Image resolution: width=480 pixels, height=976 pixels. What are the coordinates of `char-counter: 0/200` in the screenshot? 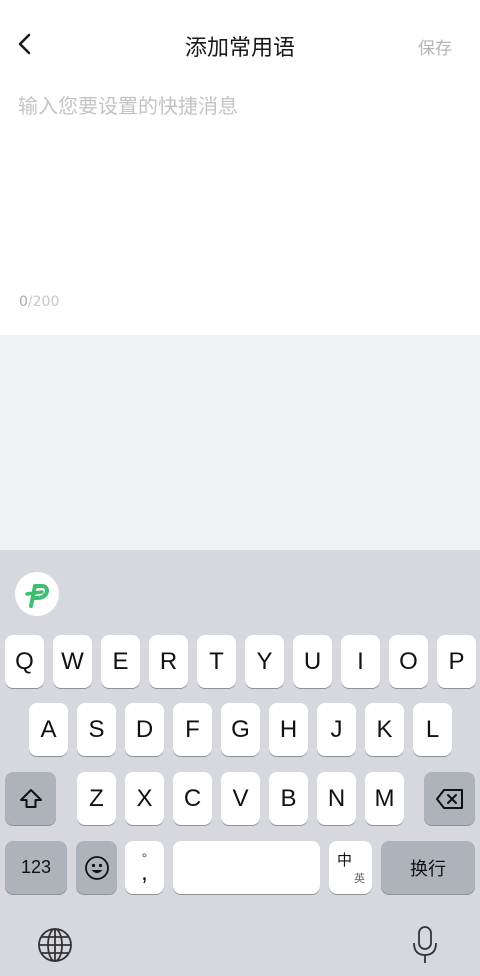 It's located at (39, 302).